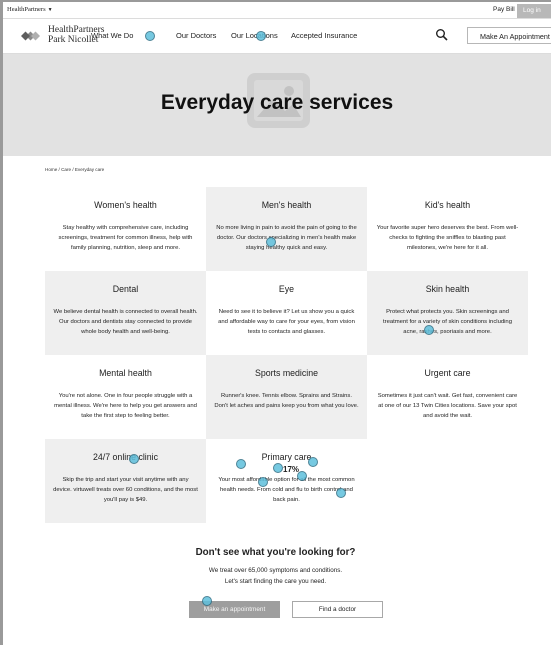 The image size is (551, 645). I want to click on chevron-down-icon: ▼, so click(50, 10).